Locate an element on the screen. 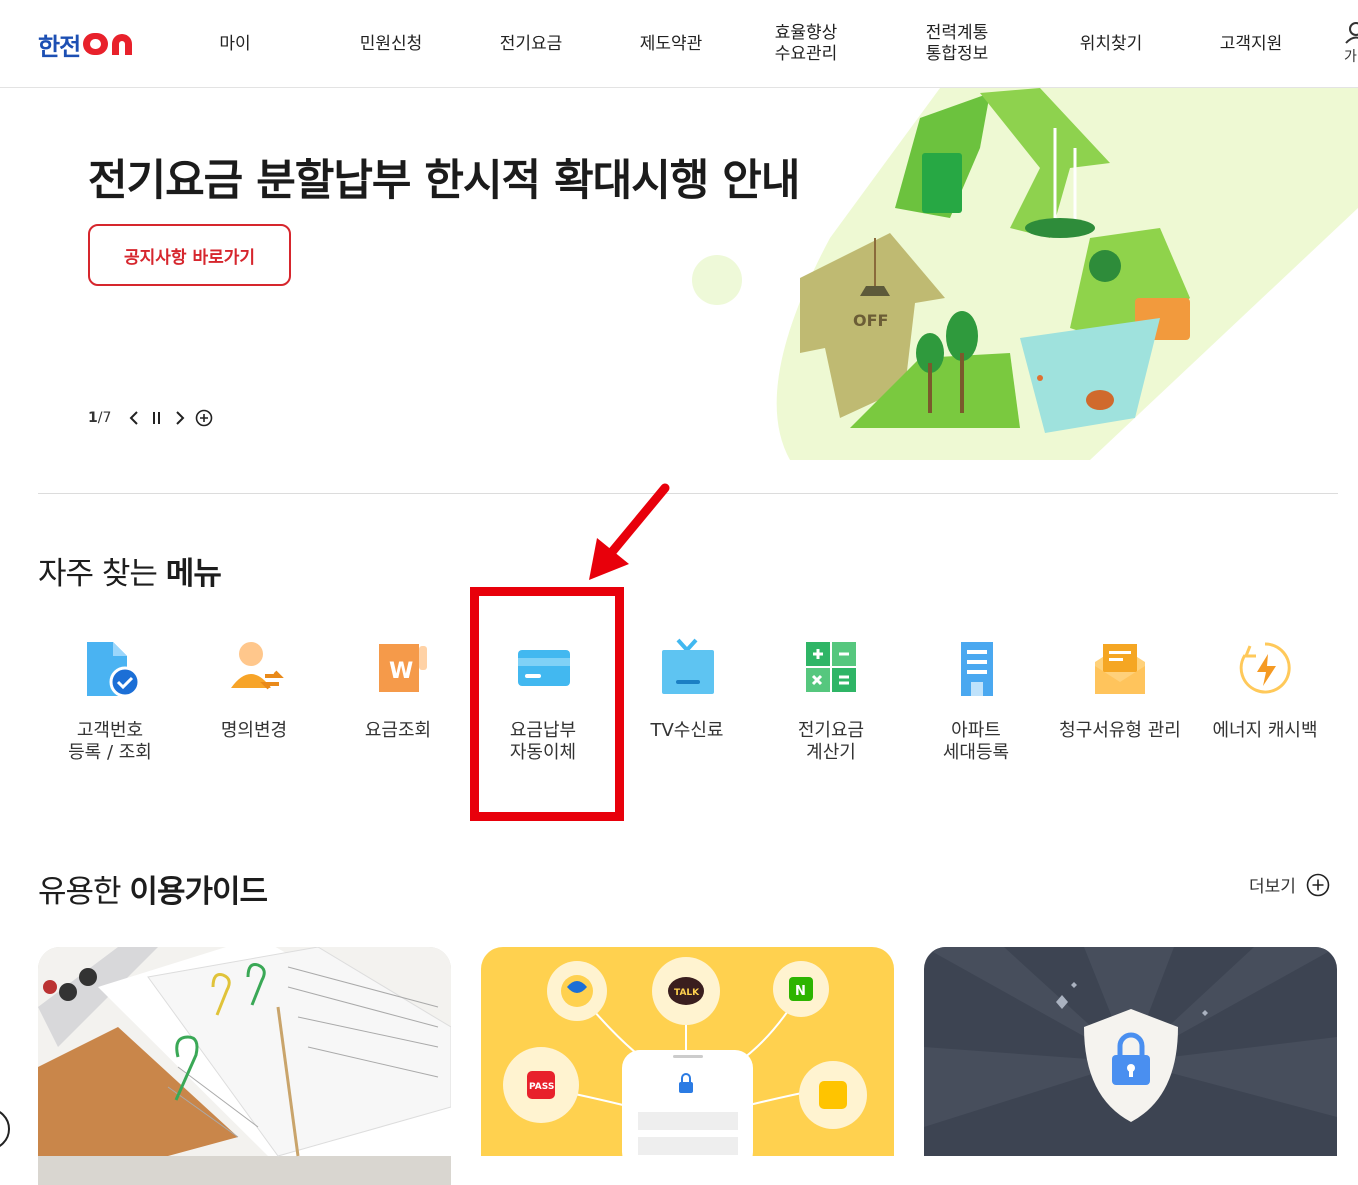 This screenshot has height=1185, width=1358. auth-apps-illustration: TALK N PASS is located at coordinates (687, 1066).